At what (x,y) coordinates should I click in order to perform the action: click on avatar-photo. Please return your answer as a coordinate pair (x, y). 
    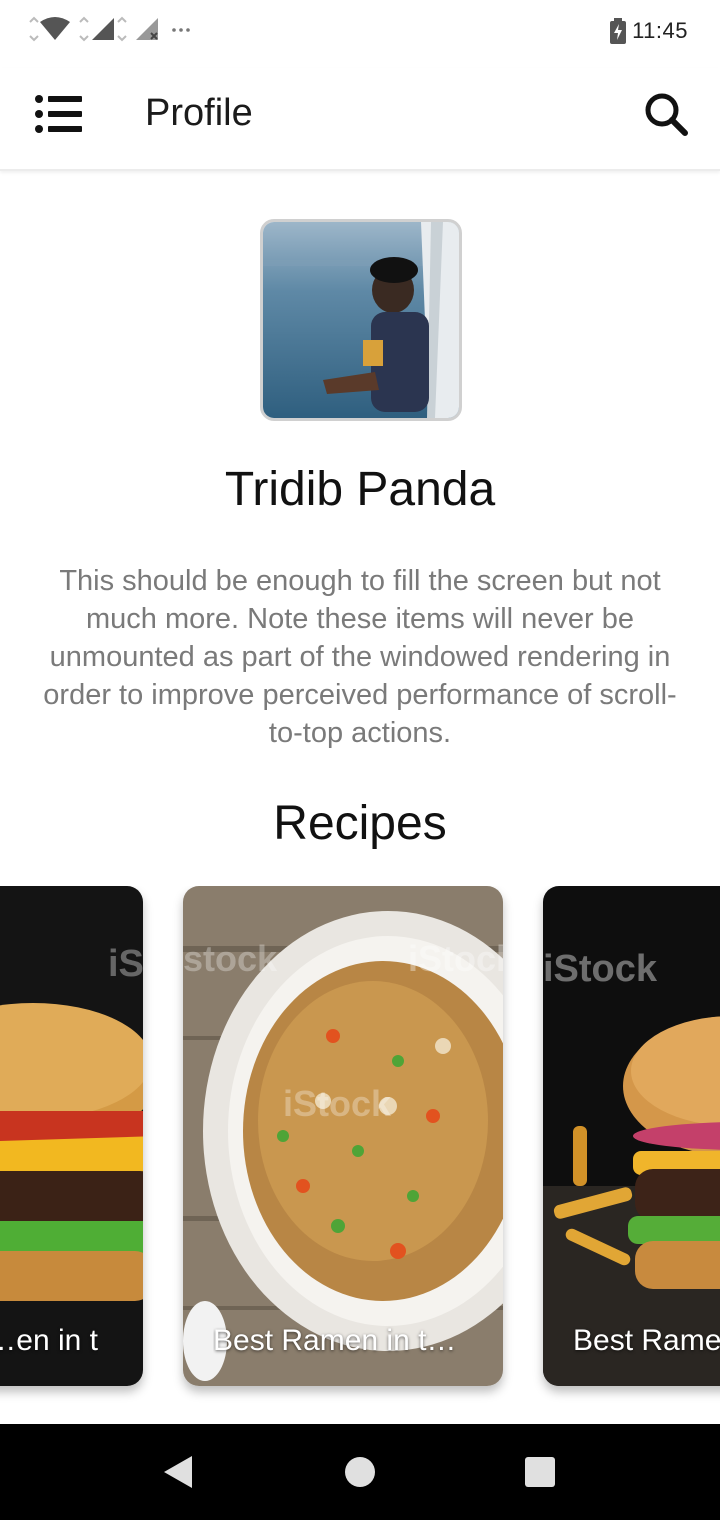
    Looking at the image, I should click on (361, 320).